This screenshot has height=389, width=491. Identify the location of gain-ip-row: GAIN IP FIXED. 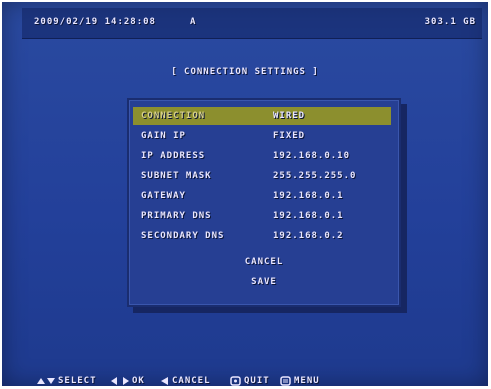
(262, 136).